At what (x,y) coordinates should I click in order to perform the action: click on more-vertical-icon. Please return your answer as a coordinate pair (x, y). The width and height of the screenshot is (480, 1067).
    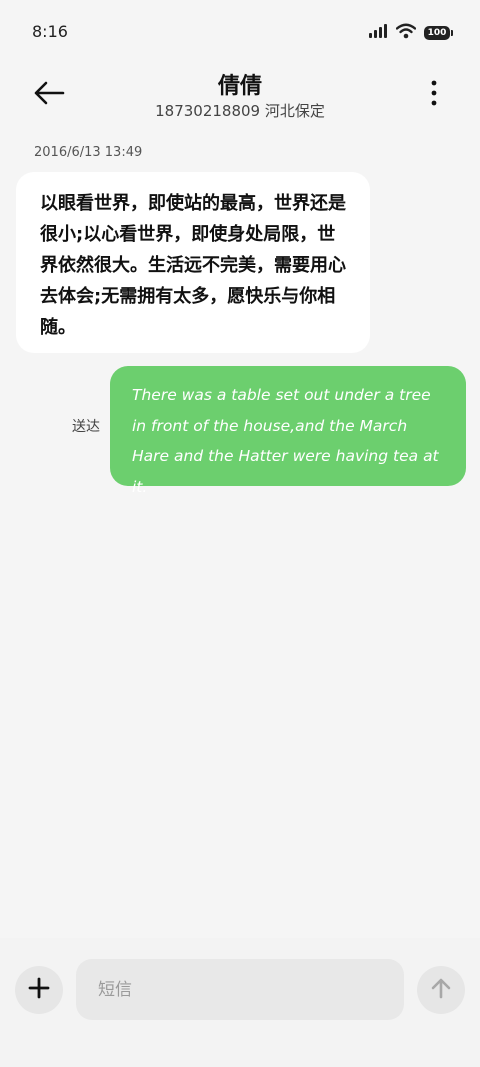
    Looking at the image, I should click on (434, 95).